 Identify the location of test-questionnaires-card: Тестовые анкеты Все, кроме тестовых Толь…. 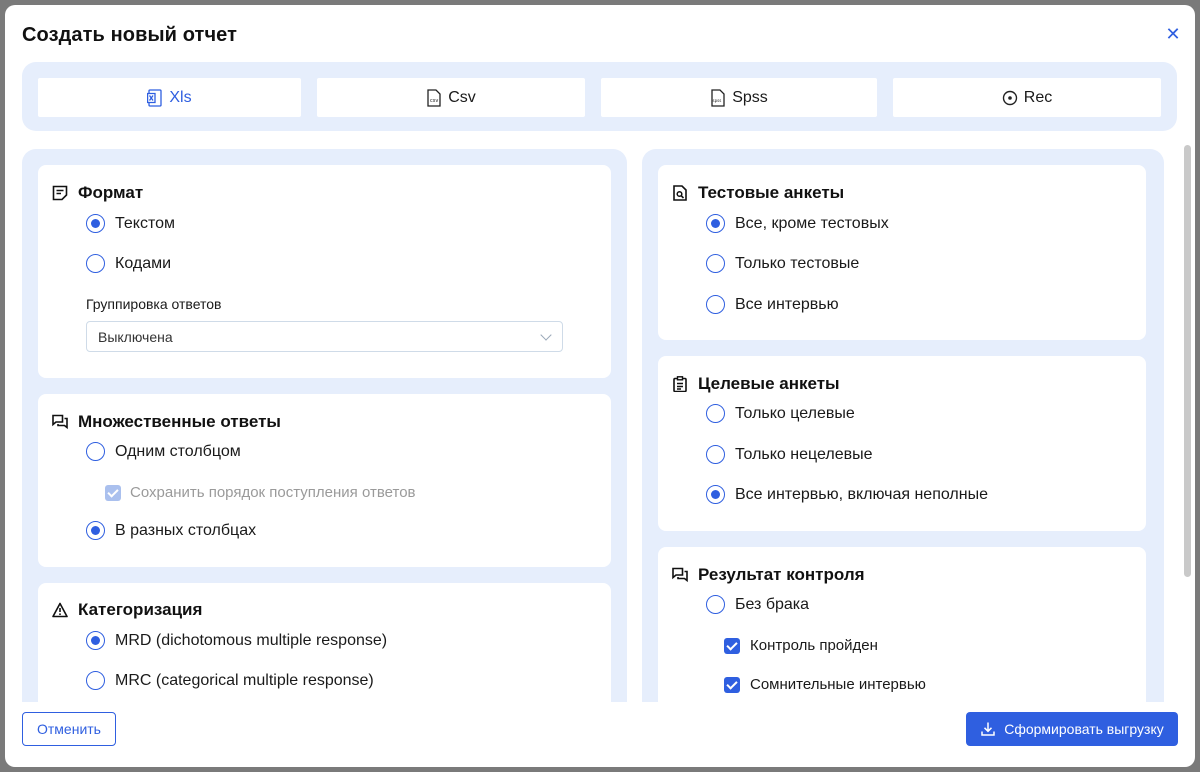
(902, 252).